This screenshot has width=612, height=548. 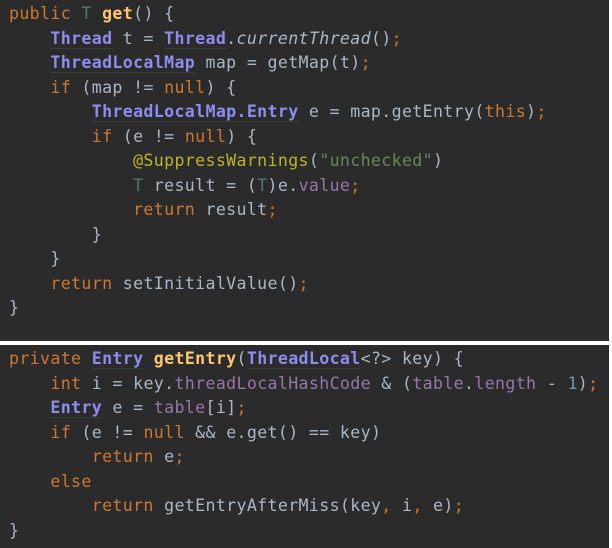 What do you see at coordinates (200, 185) in the screenshot?
I see `code-token: result = (` at bounding box center [200, 185].